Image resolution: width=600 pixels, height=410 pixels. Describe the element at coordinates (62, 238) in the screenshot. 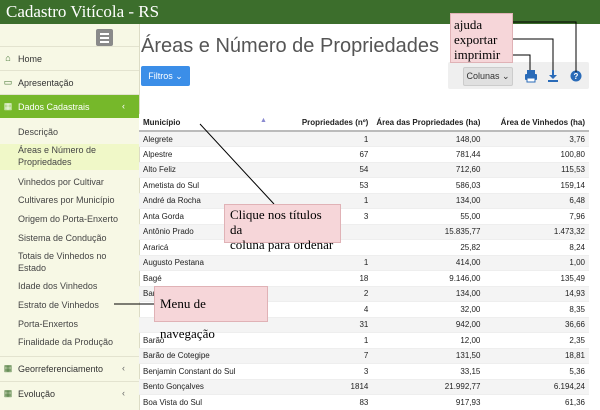

I see `sidebar-subitem-sistema-conducao: Sistema de Condução` at that location.